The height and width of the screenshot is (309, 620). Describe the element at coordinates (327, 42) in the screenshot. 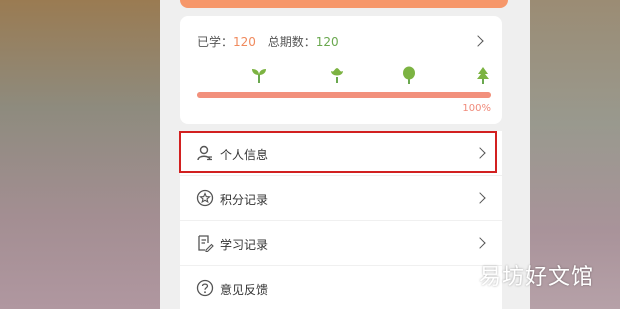

I see `total-value: 120` at that location.